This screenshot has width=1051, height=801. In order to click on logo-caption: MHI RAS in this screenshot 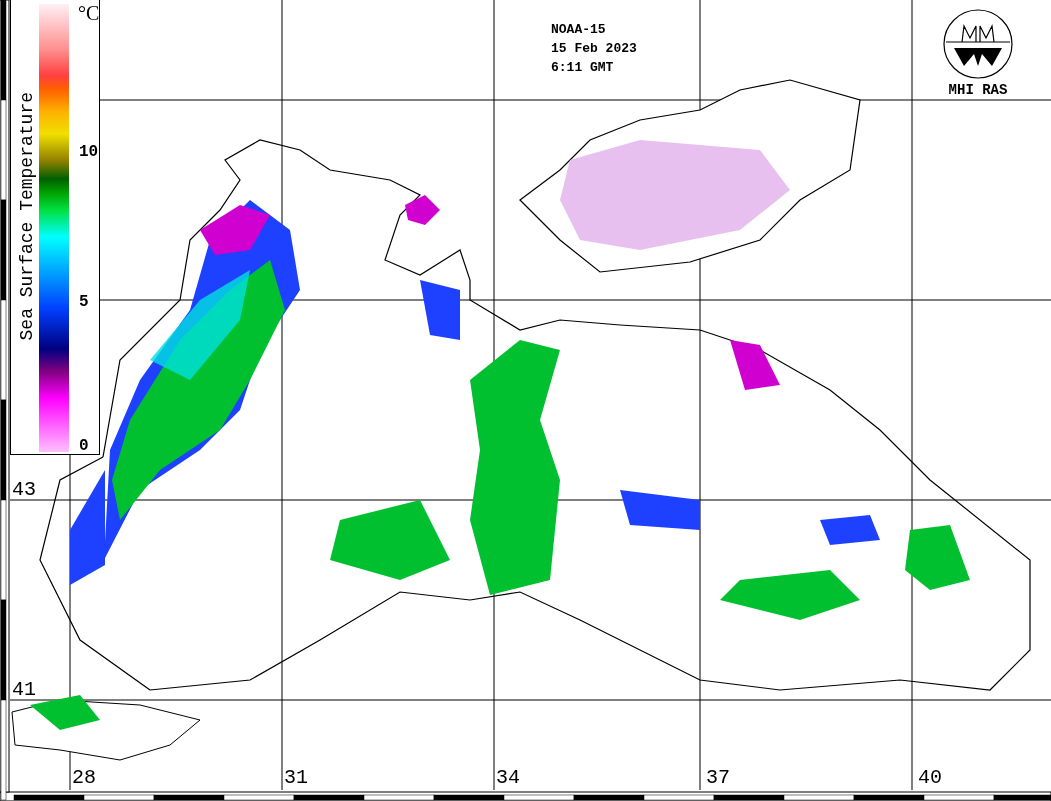, I will do `click(978, 90)`.